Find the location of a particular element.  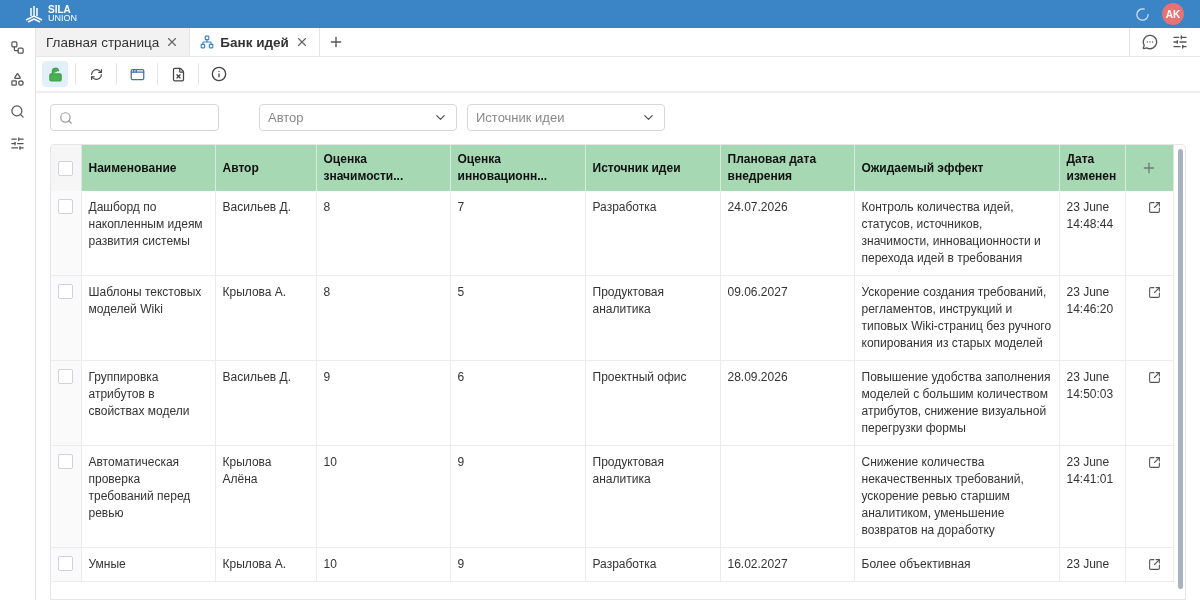

hierarchy-icon is located at coordinates (207, 42).